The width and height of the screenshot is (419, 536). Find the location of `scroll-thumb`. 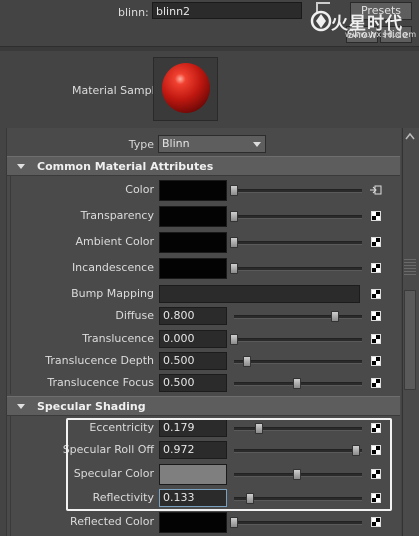

scroll-thumb is located at coordinates (410, 340).